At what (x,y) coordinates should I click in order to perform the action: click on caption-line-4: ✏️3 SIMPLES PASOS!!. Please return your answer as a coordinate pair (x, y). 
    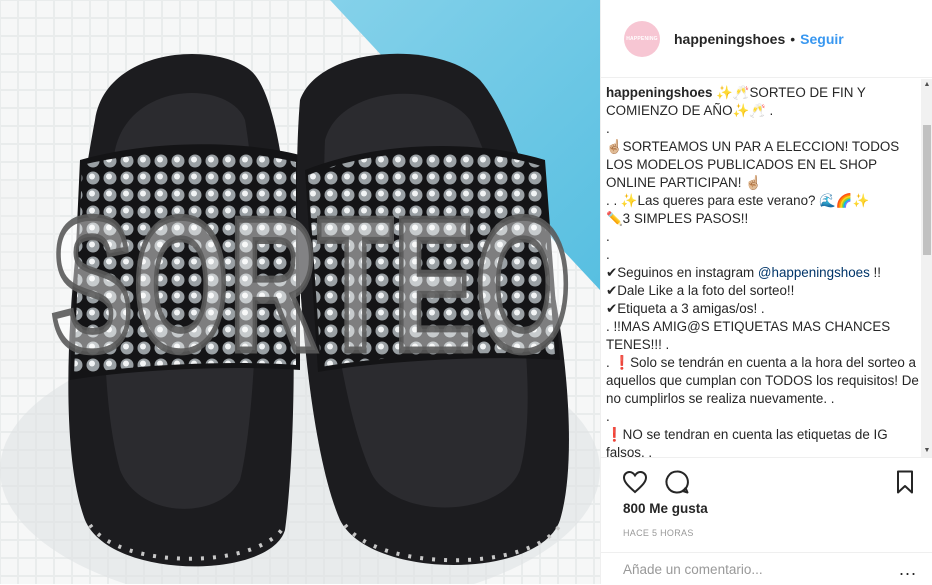
    Looking at the image, I should click on (677, 218).